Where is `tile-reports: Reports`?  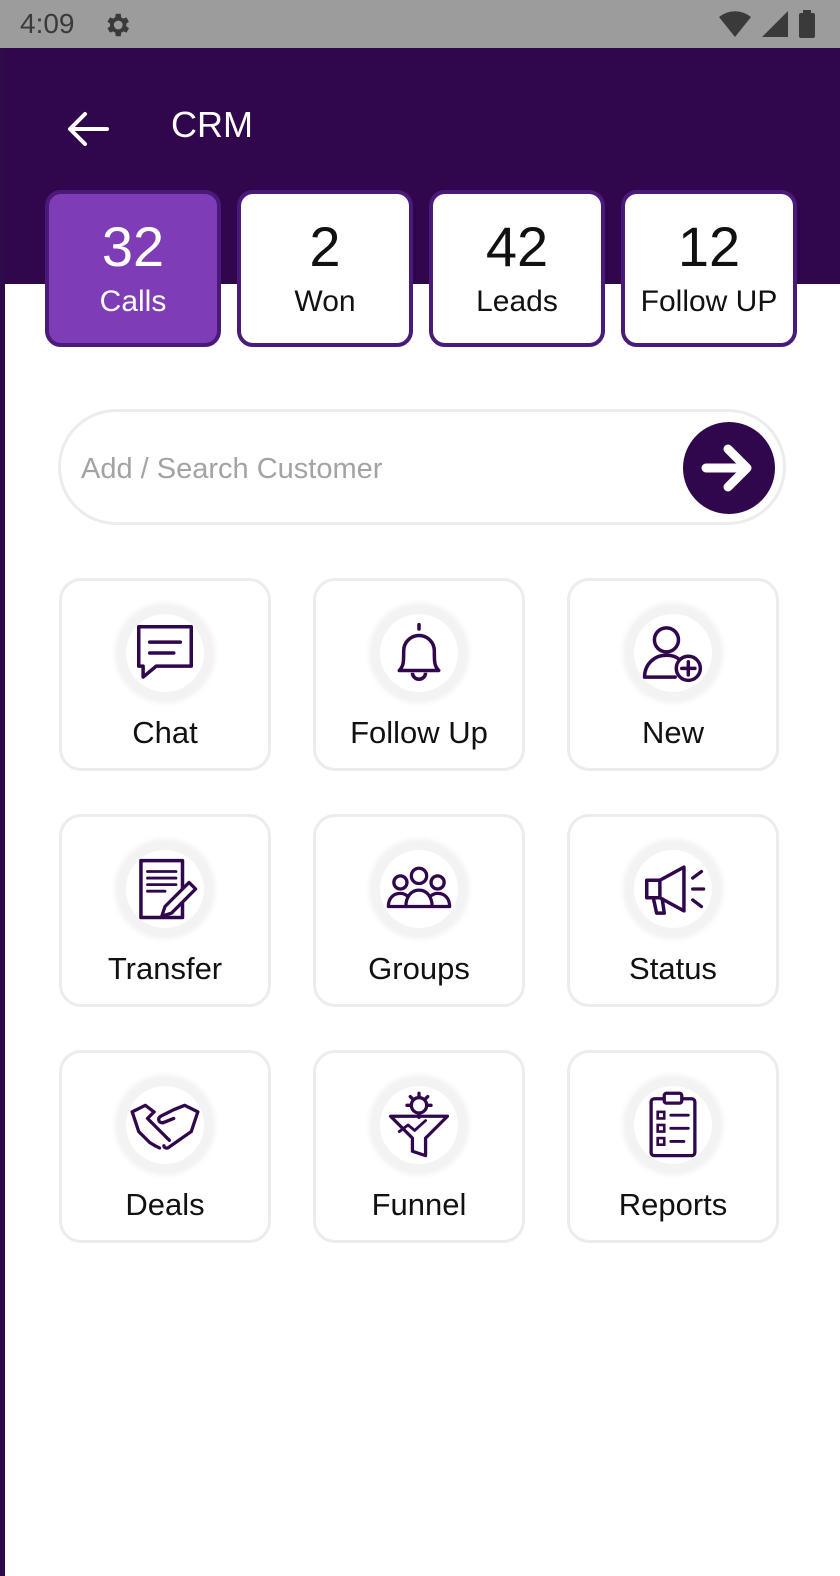 tile-reports: Reports is located at coordinates (673, 1146).